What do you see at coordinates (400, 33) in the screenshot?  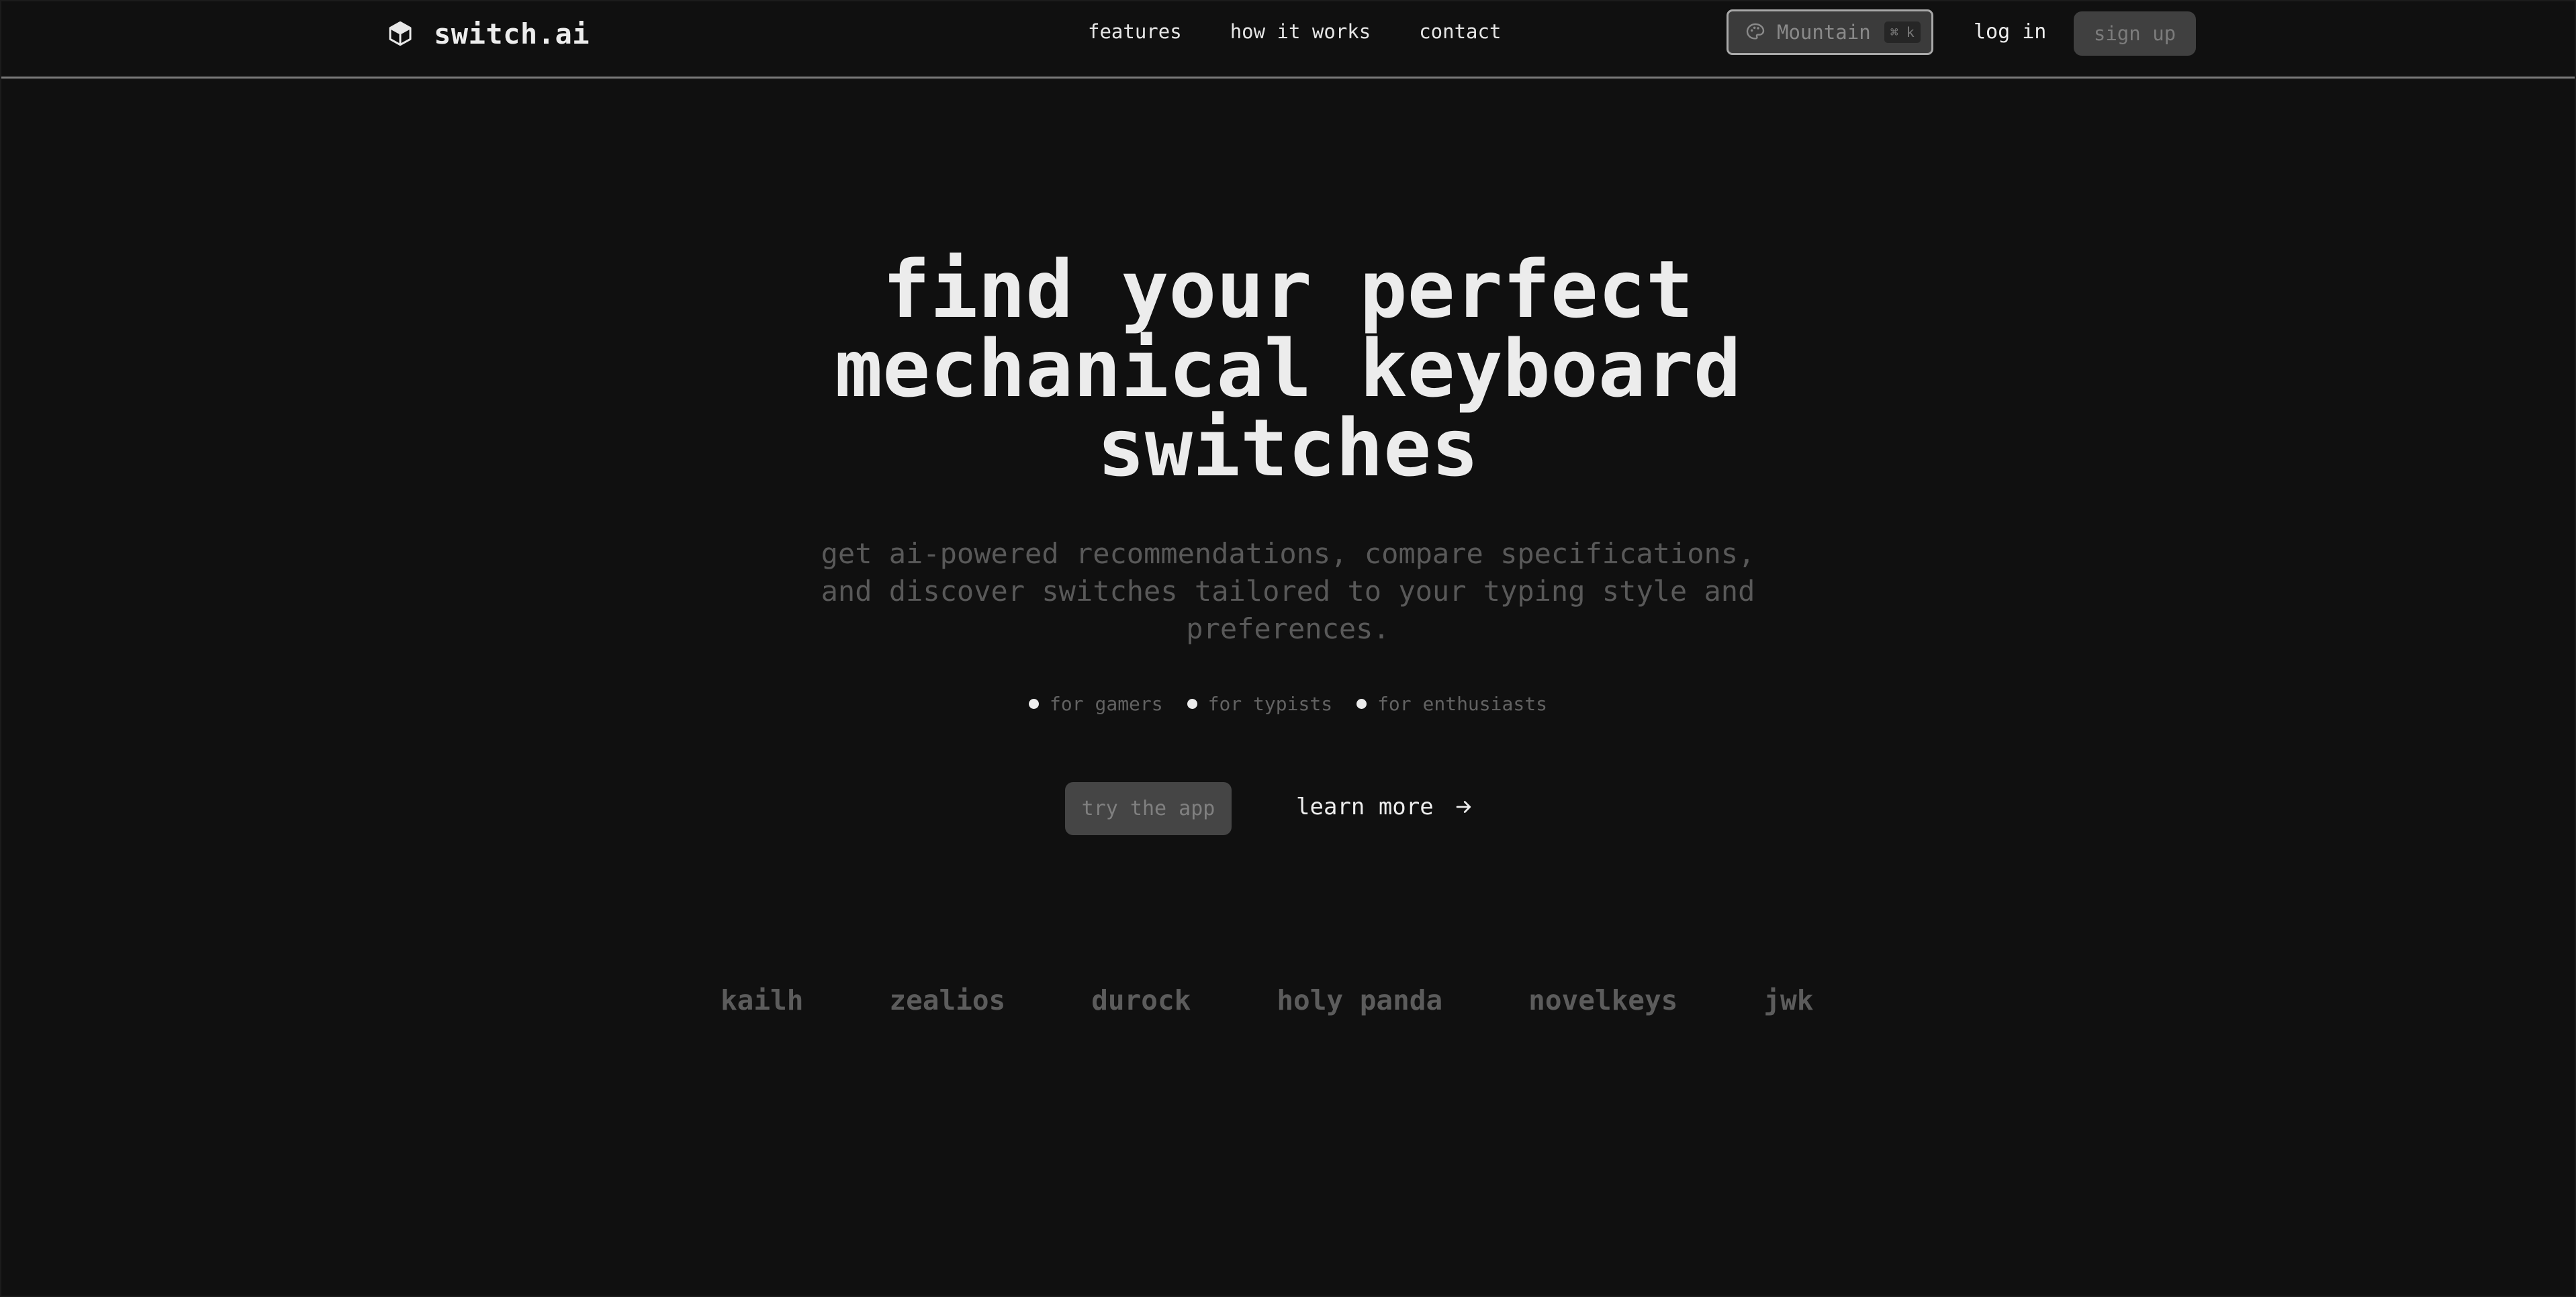 I see `keycap-cube-icon` at bounding box center [400, 33].